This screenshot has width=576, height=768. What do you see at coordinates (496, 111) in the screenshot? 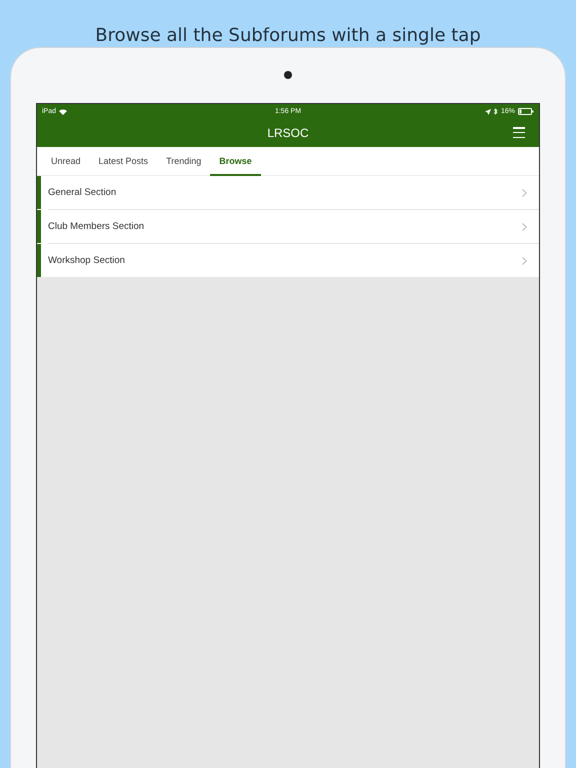
I see `bluetooth-icon` at bounding box center [496, 111].